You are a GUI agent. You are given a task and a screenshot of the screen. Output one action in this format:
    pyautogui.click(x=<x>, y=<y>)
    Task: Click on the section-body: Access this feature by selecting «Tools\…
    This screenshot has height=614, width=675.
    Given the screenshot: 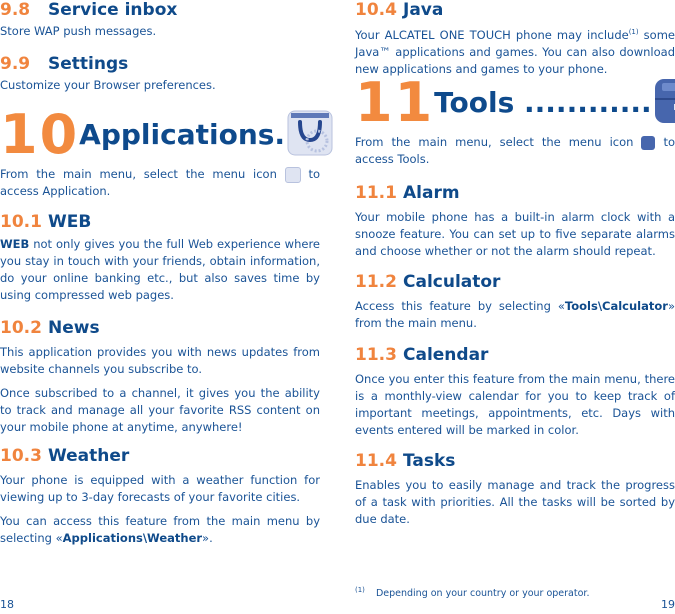 What is the action you would take?
    pyautogui.click(x=515, y=314)
    